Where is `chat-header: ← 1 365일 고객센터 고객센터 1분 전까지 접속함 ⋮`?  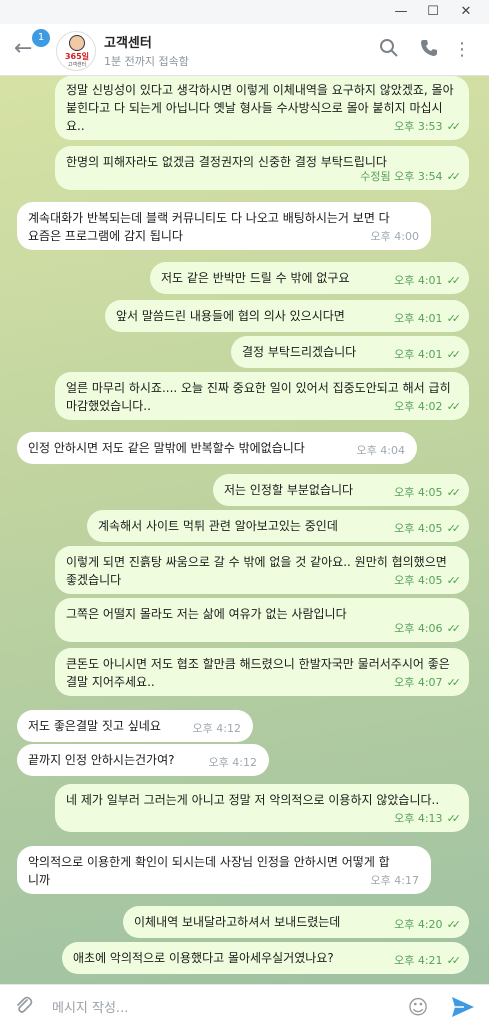
chat-header: ← 1 365일 고객센터 고객센터 1분 전까지 접속함 ⋮ is located at coordinates (244, 50).